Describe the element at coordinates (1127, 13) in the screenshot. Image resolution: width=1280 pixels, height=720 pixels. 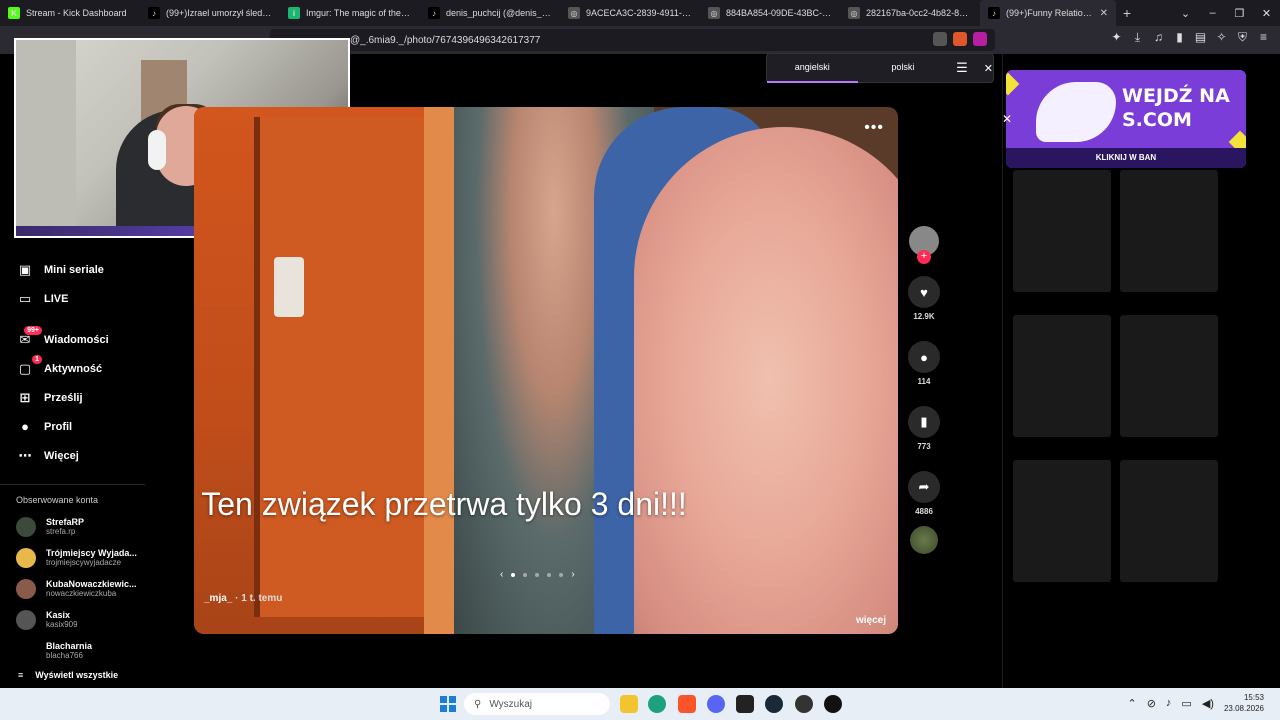
I see `new-tab-icon: +` at that location.